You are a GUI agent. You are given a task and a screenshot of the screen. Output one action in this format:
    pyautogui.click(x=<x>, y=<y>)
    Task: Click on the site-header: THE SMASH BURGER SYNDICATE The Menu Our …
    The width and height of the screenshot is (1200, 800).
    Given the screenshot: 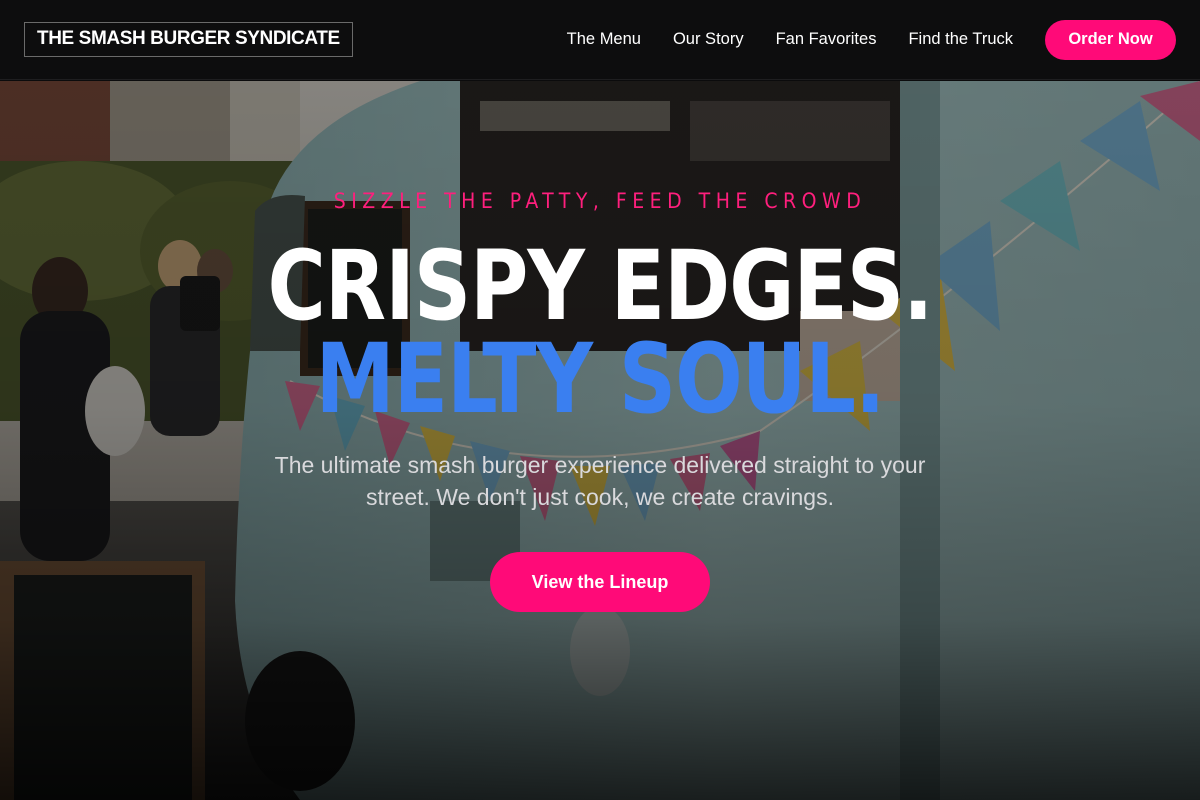 What is the action you would take?
    pyautogui.click(x=600, y=40)
    